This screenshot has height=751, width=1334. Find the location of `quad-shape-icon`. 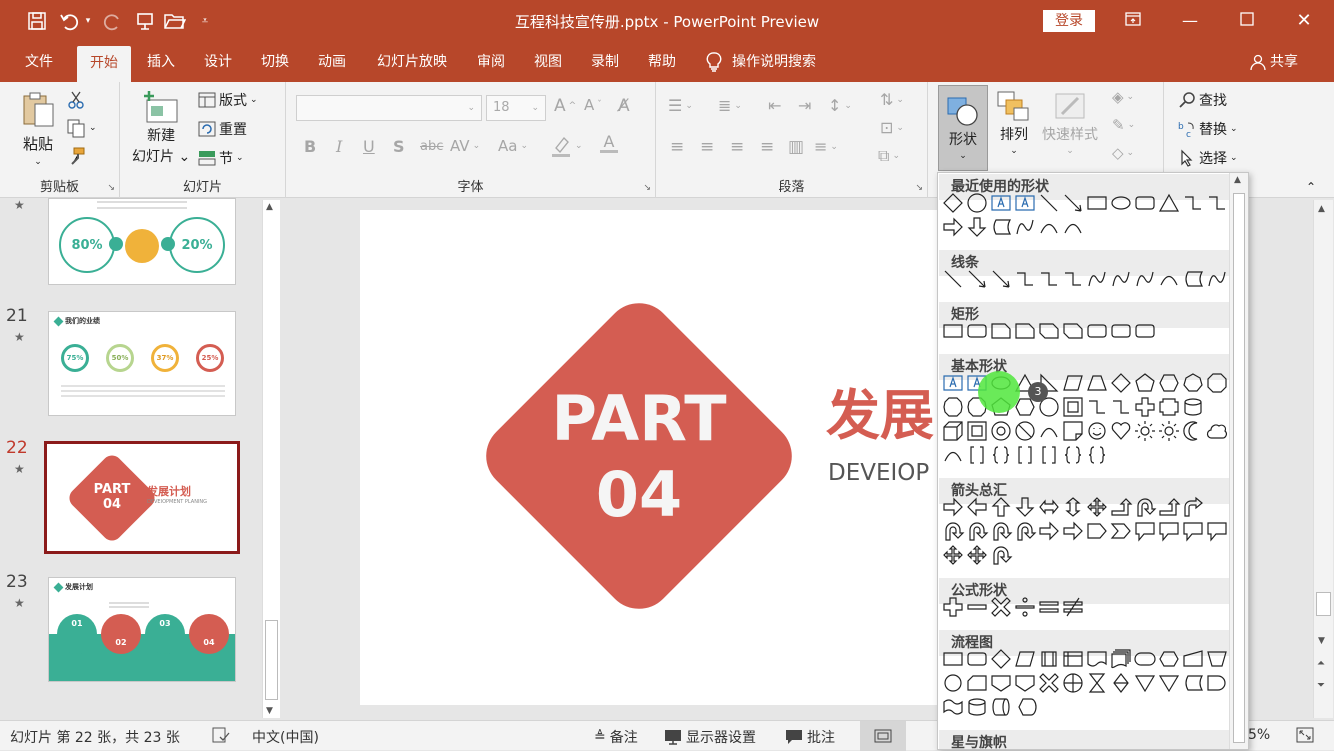

quad-shape-icon is located at coordinates (953, 555).